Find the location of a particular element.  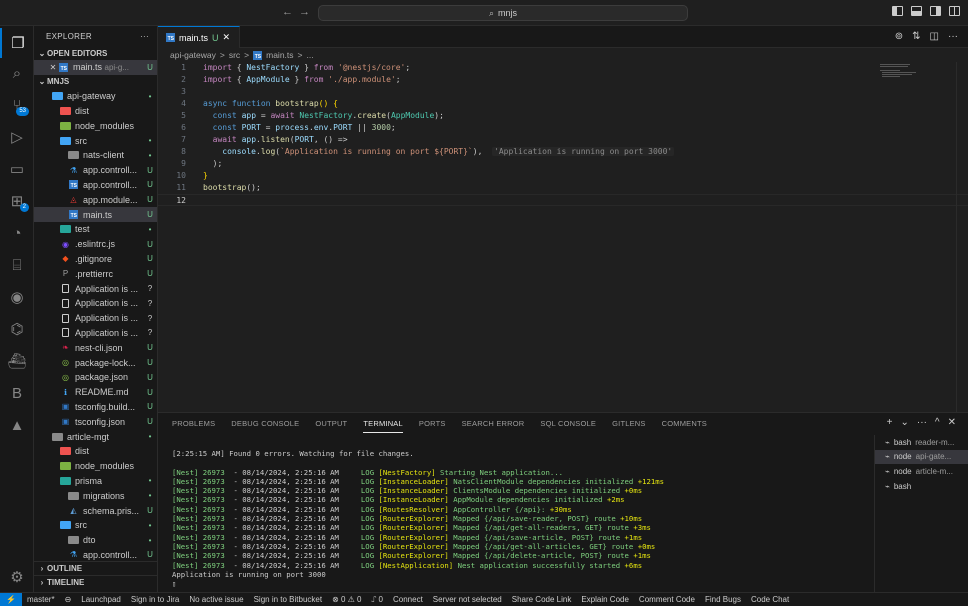

ports-status: ⑀ 0 is located at coordinates (377, 599).